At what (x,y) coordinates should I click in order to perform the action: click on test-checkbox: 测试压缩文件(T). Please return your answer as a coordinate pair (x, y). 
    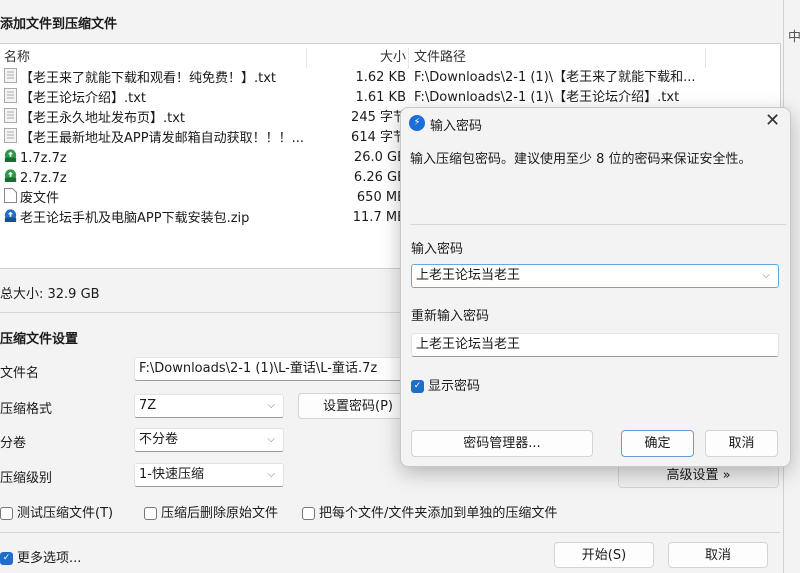
    Looking at the image, I should click on (56, 511).